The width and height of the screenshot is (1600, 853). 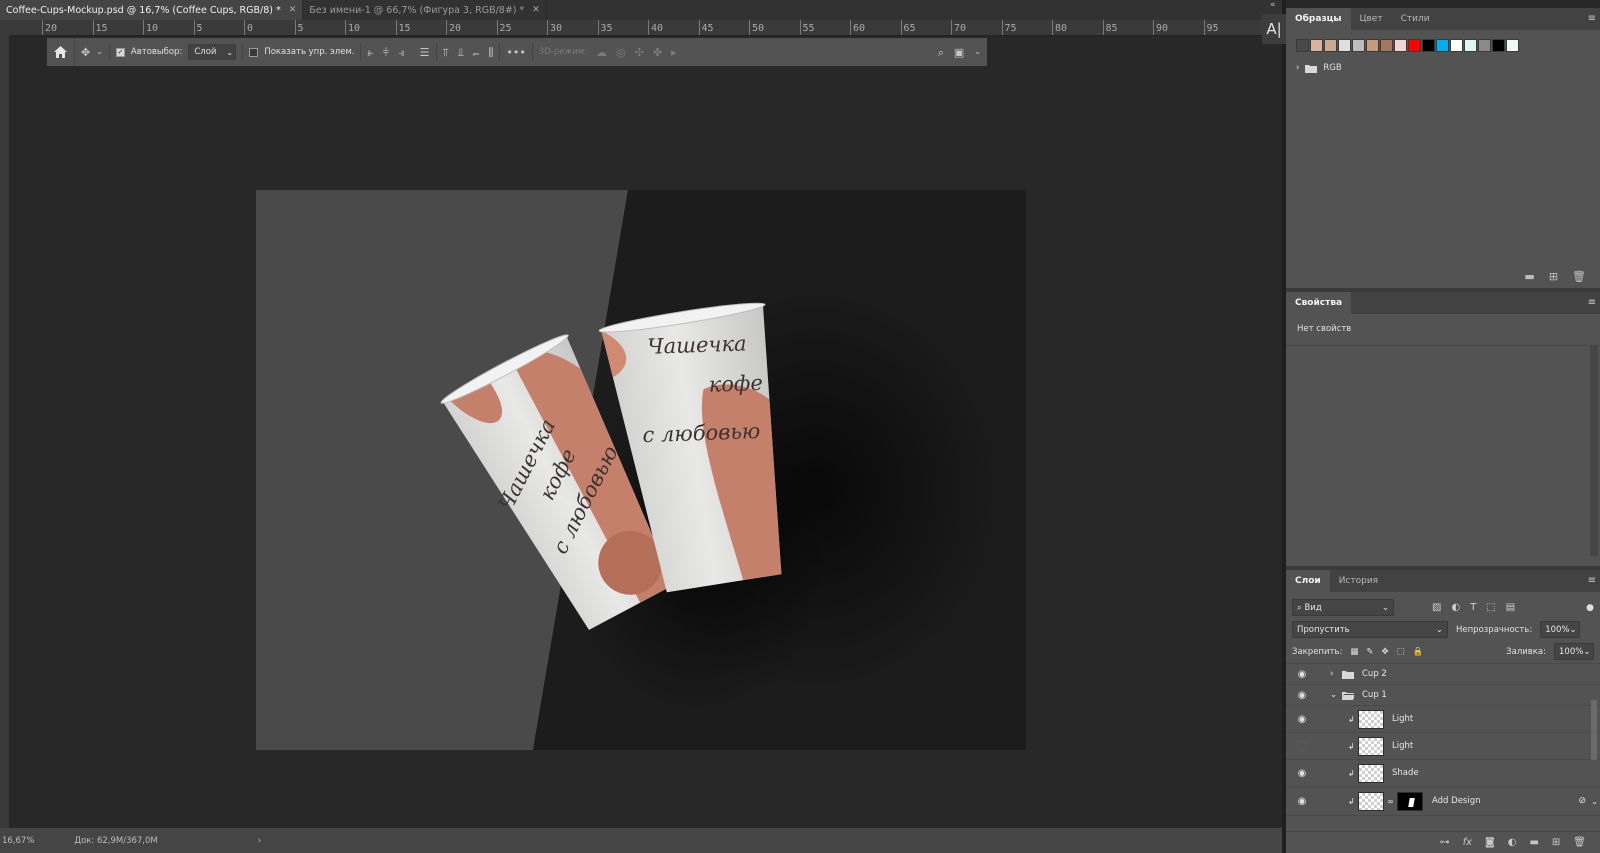 I want to click on layer-row-group: ◉ ⌄ Cup 1, so click(x=1443, y=695).